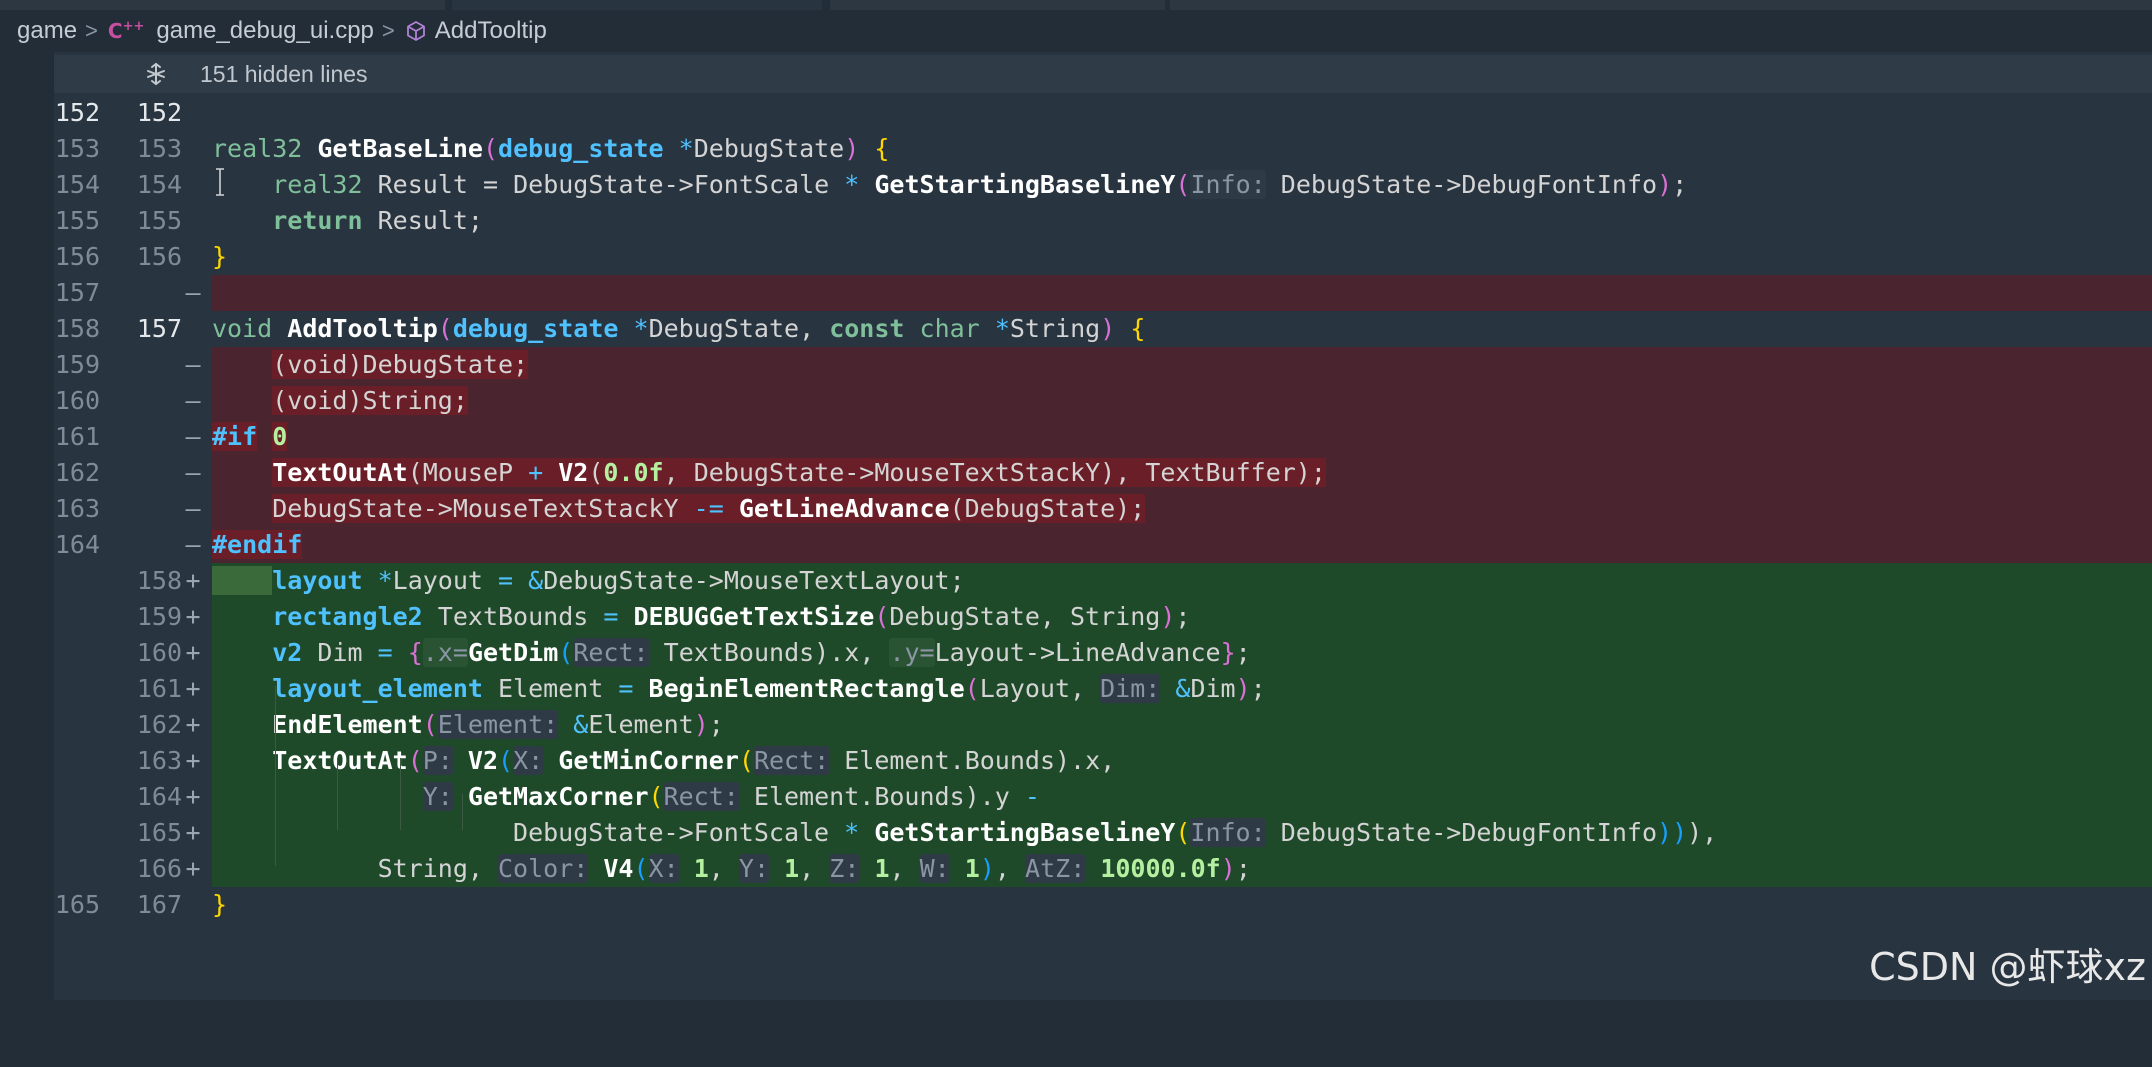 The height and width of the screenshot is (1067, 2152). What do you see at coordinates (1076, 545) in the screenshot?
I see `deleted-line: 164 — #endif` at bounding box center [1076, 545].